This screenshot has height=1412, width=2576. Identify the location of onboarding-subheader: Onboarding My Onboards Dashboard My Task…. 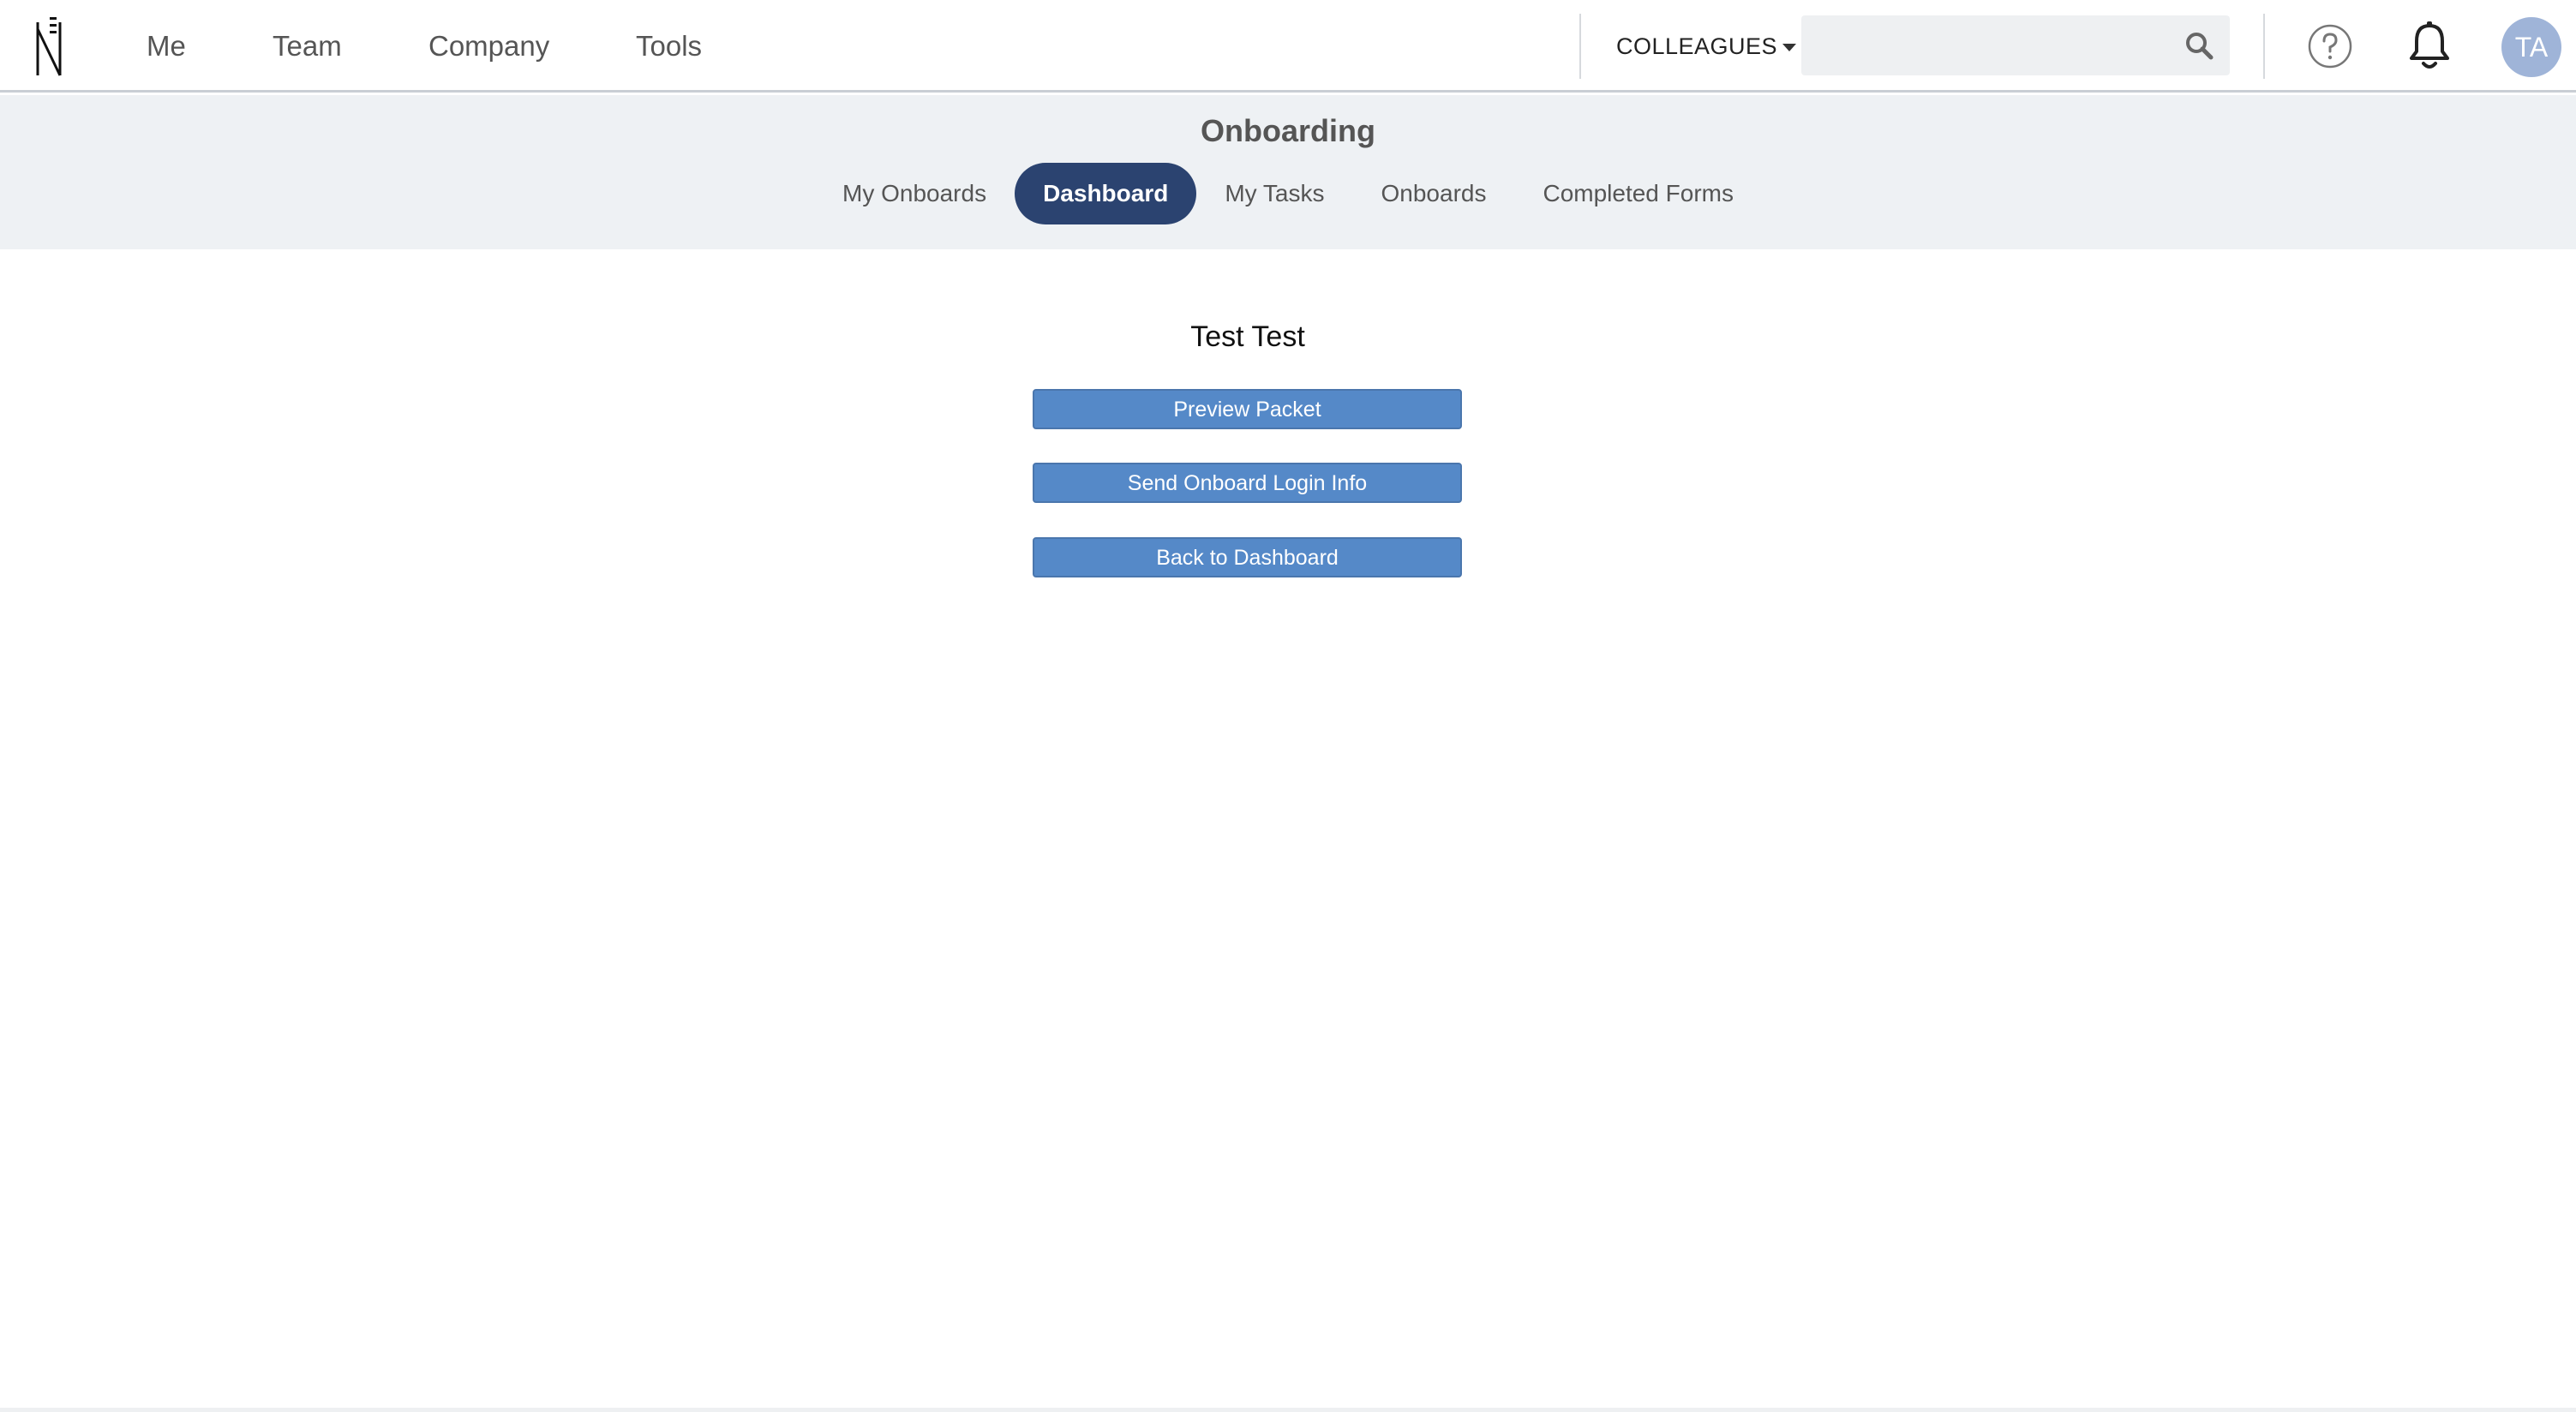
(1288, 172).